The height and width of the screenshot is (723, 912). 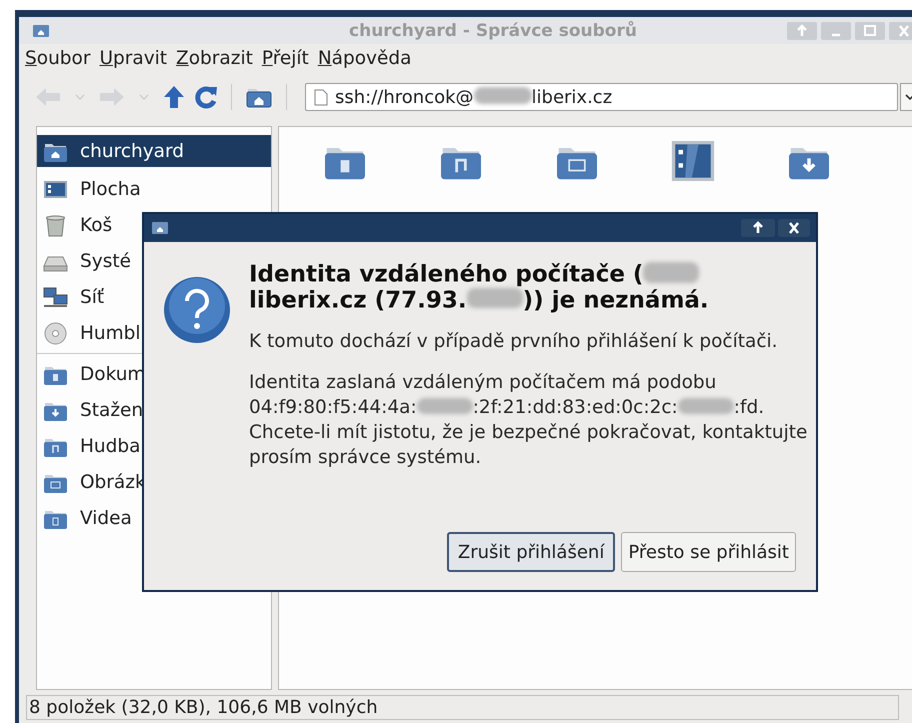 I want to click on dialog-heading: Identita vzdáleného počítače ( liberix.cz (77.93. )) je neznámá., so click(x=479, y=288).